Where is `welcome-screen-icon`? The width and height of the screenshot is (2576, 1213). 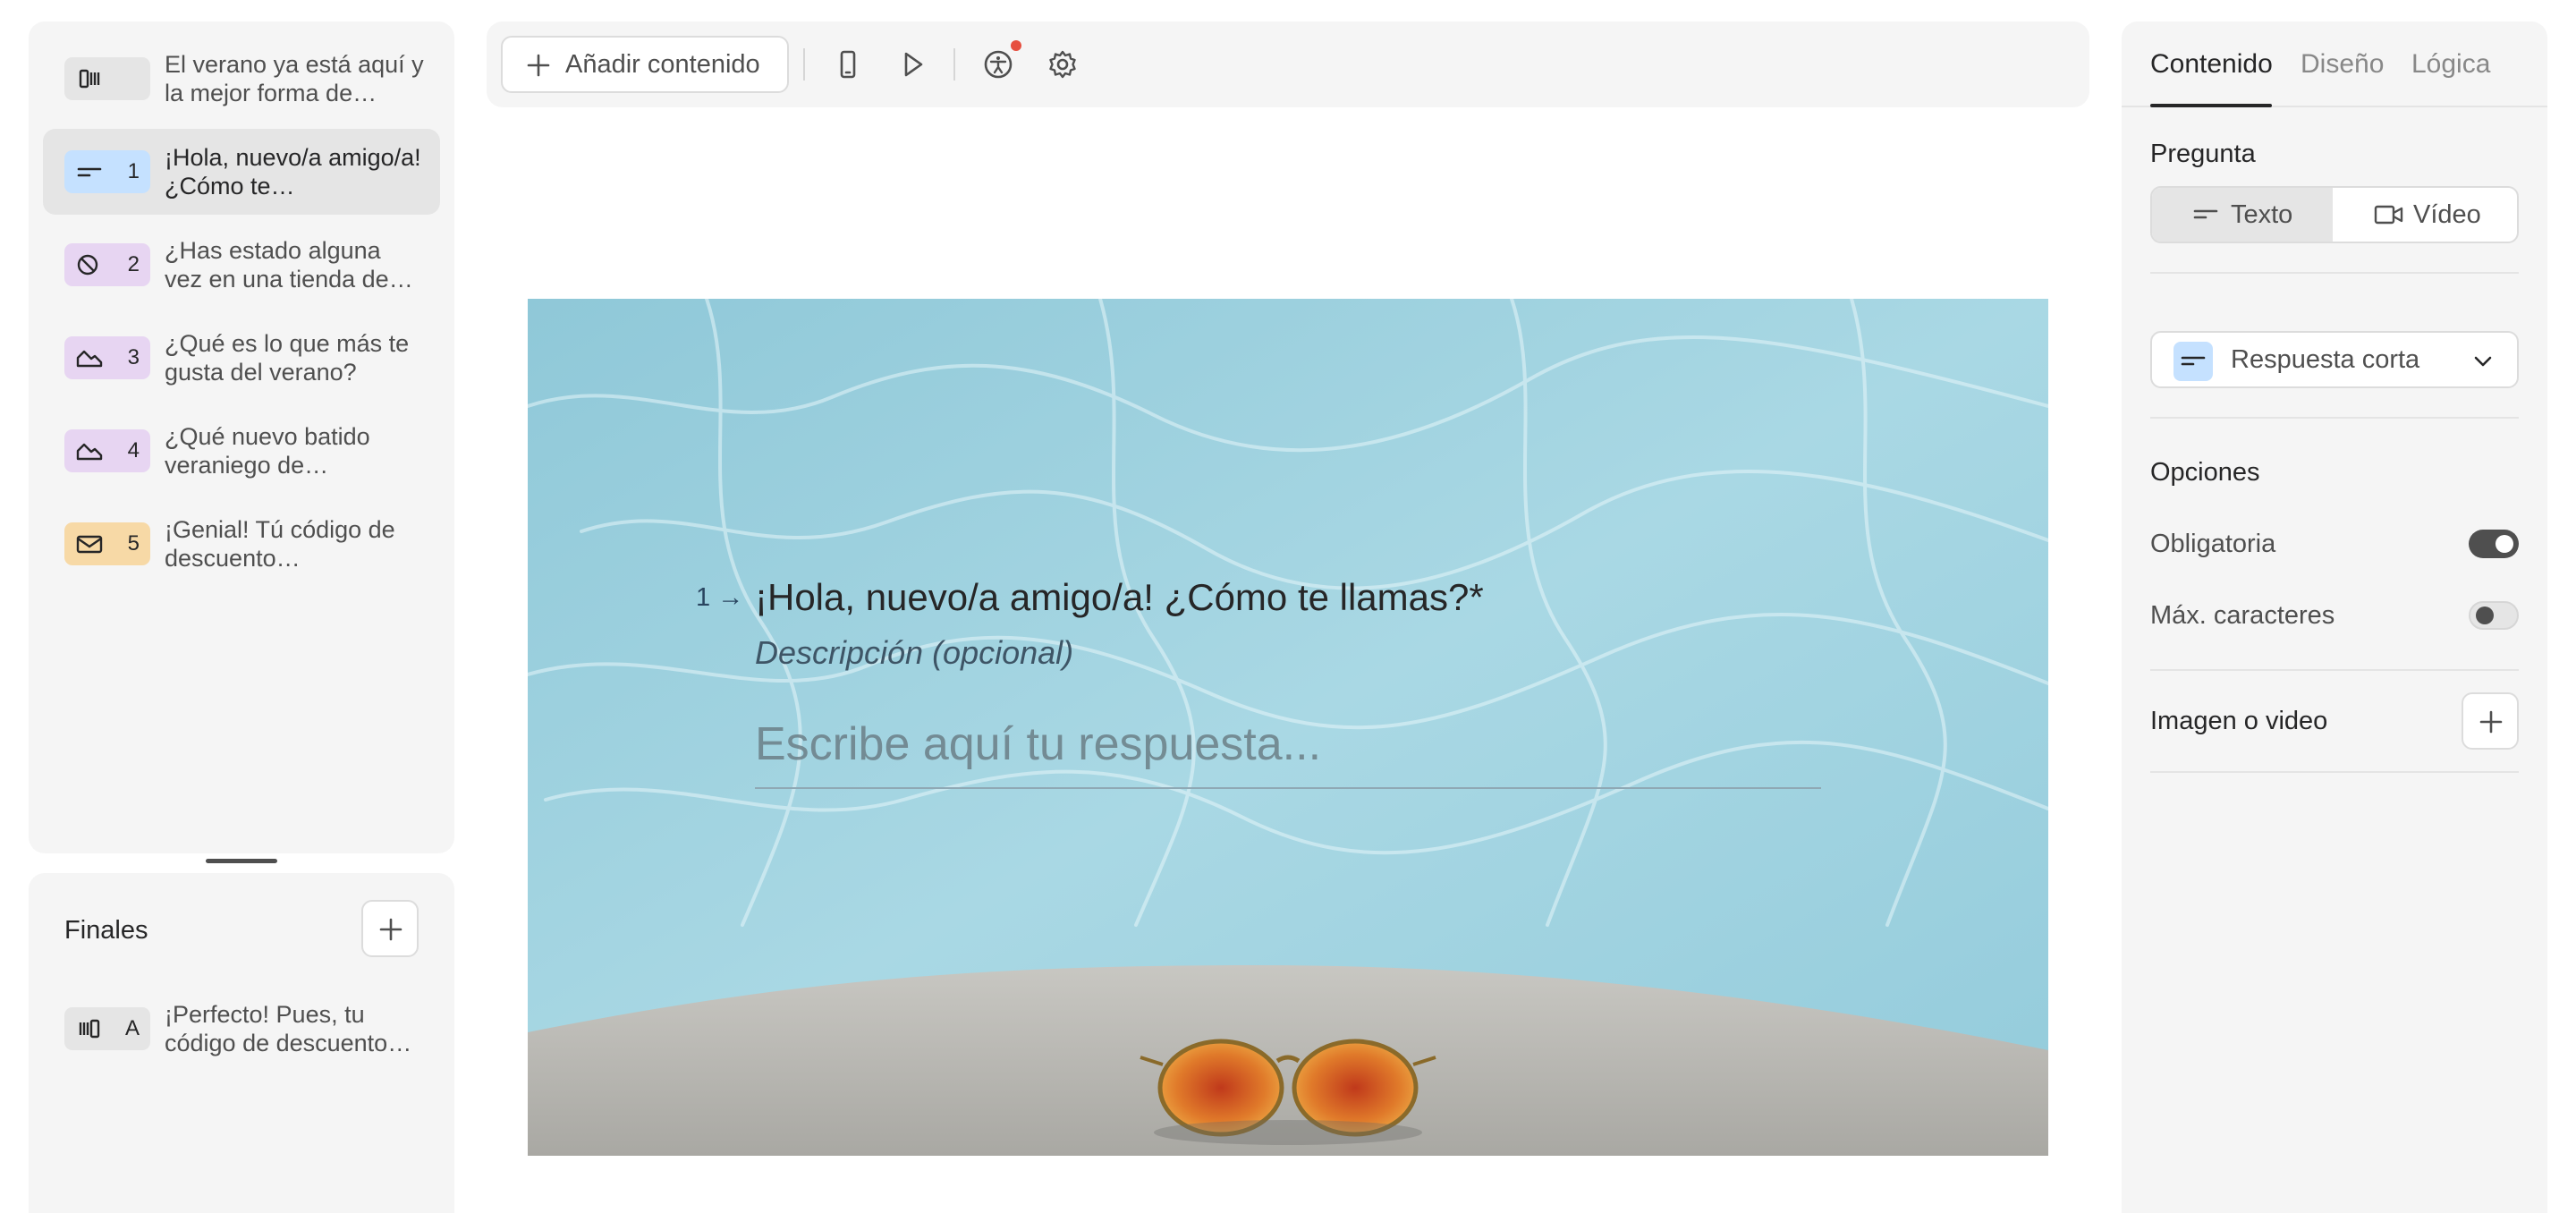
welcome-screen-icon is located at coordinates (89, 79).